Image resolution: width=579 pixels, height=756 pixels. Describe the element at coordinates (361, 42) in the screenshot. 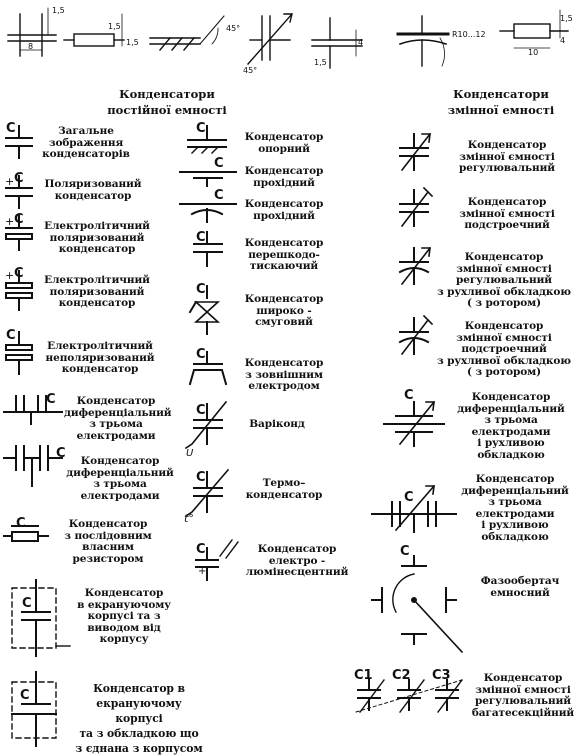

I see `dim-4a: 4` at that location.